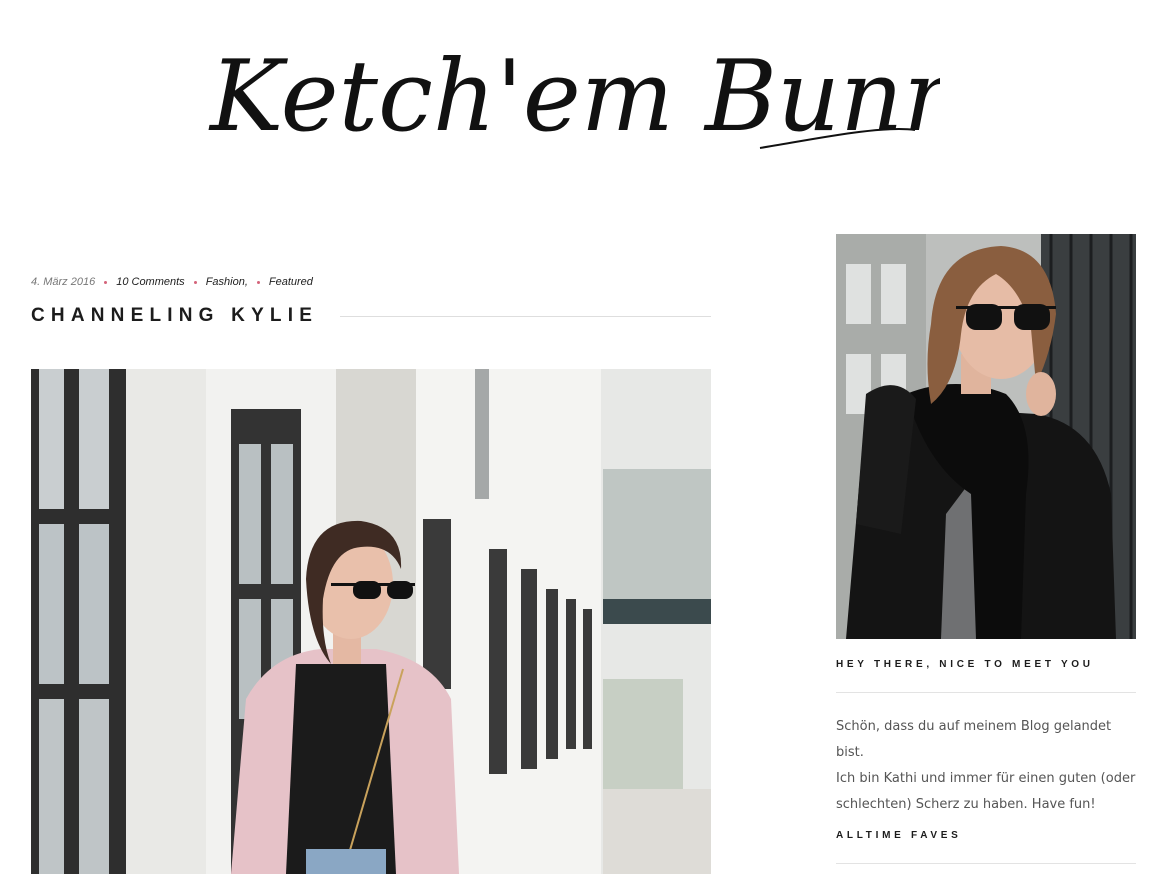 Image resolution: width=1169 pixels, height=874 pixels. What do you see at coordinates (525, 316) in the screenshot?
I see `title-divider` at bounding box center [525, 316].